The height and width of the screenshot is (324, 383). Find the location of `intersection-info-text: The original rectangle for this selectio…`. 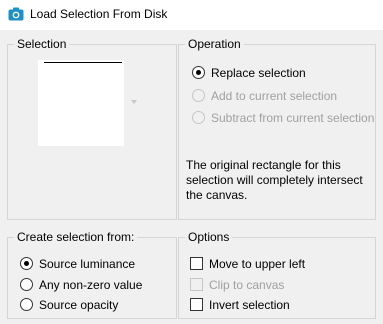

intersection-info-text: The original rectangle for this selectio… is located at coordinates (274, 180).